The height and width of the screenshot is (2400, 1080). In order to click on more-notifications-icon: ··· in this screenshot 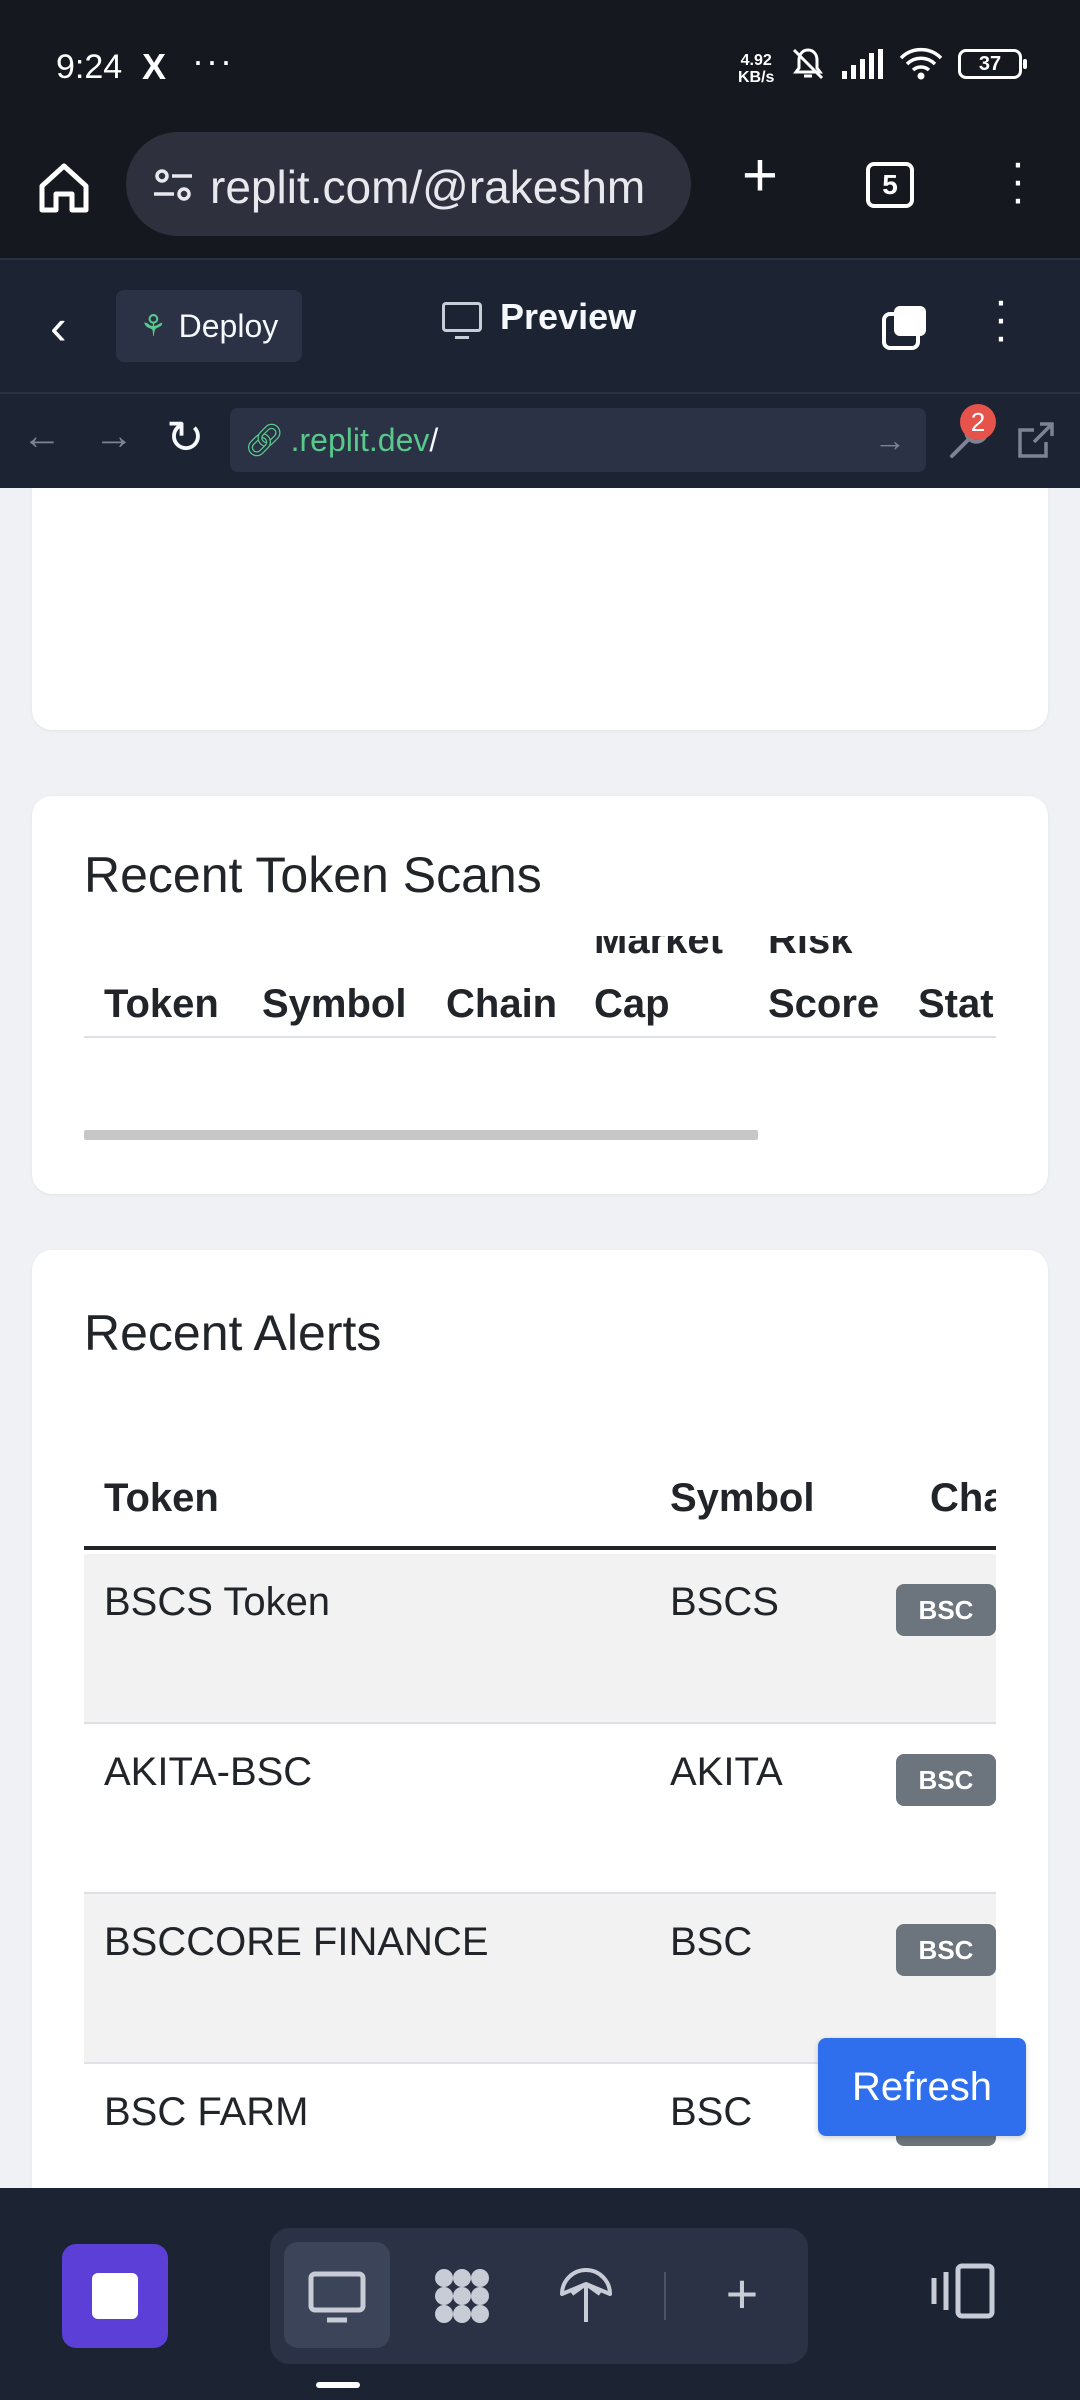, I will do `click(213, 60)`.